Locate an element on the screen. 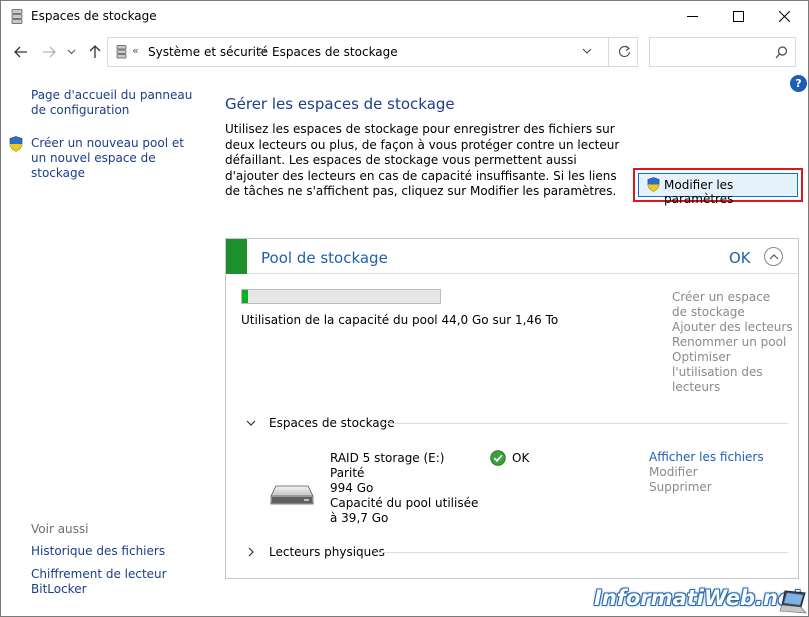 This screenshot has height=617, width=809. breadcrumb-systeme-securite: Système et sécurité is located at coordinates (208, 52).